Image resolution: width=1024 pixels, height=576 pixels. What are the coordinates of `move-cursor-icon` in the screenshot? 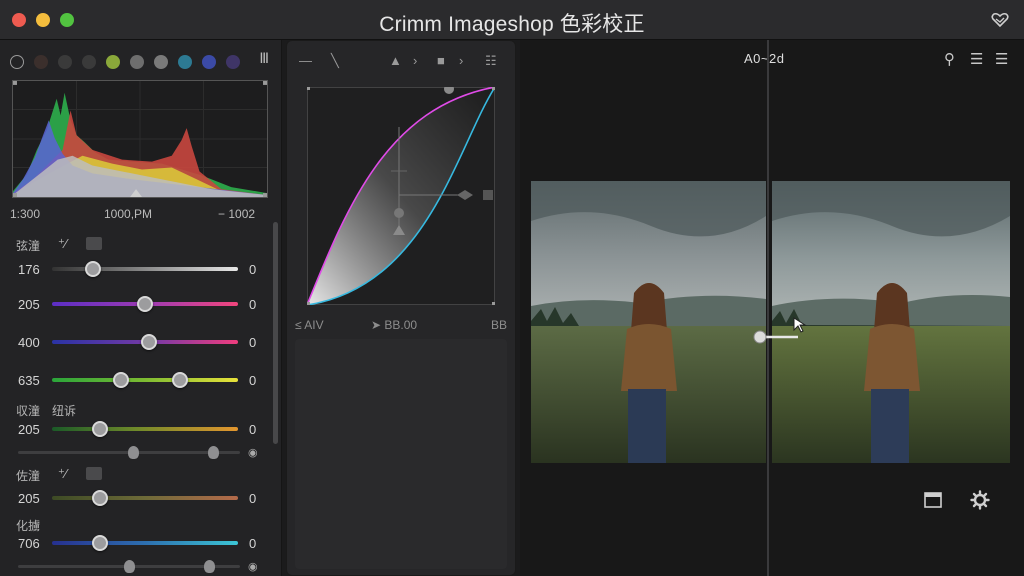 It's located at (800, 325).